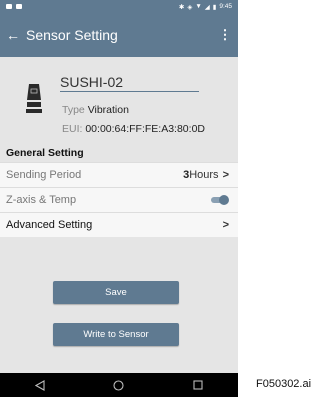 This screenshot has height=397, width=320. Describe the element at coordinates (225, 35) in the screenshot. I see `more-vertical-icon: ⋮` at that location.